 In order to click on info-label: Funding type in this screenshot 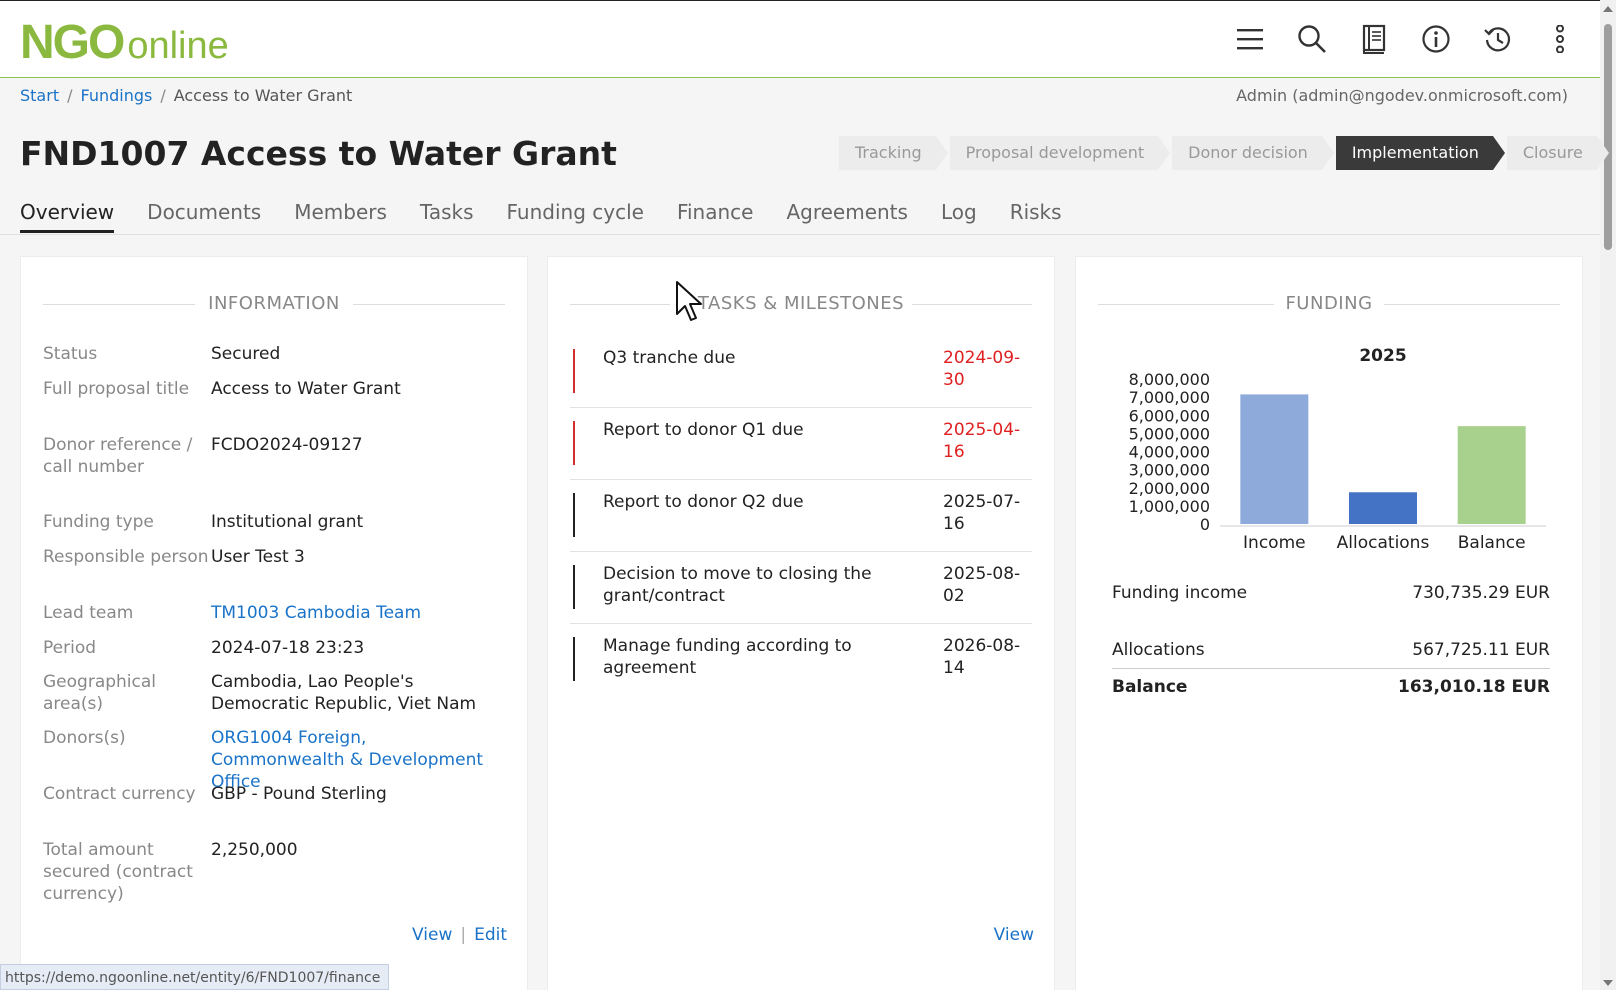, I will do `click(98, 522)`.